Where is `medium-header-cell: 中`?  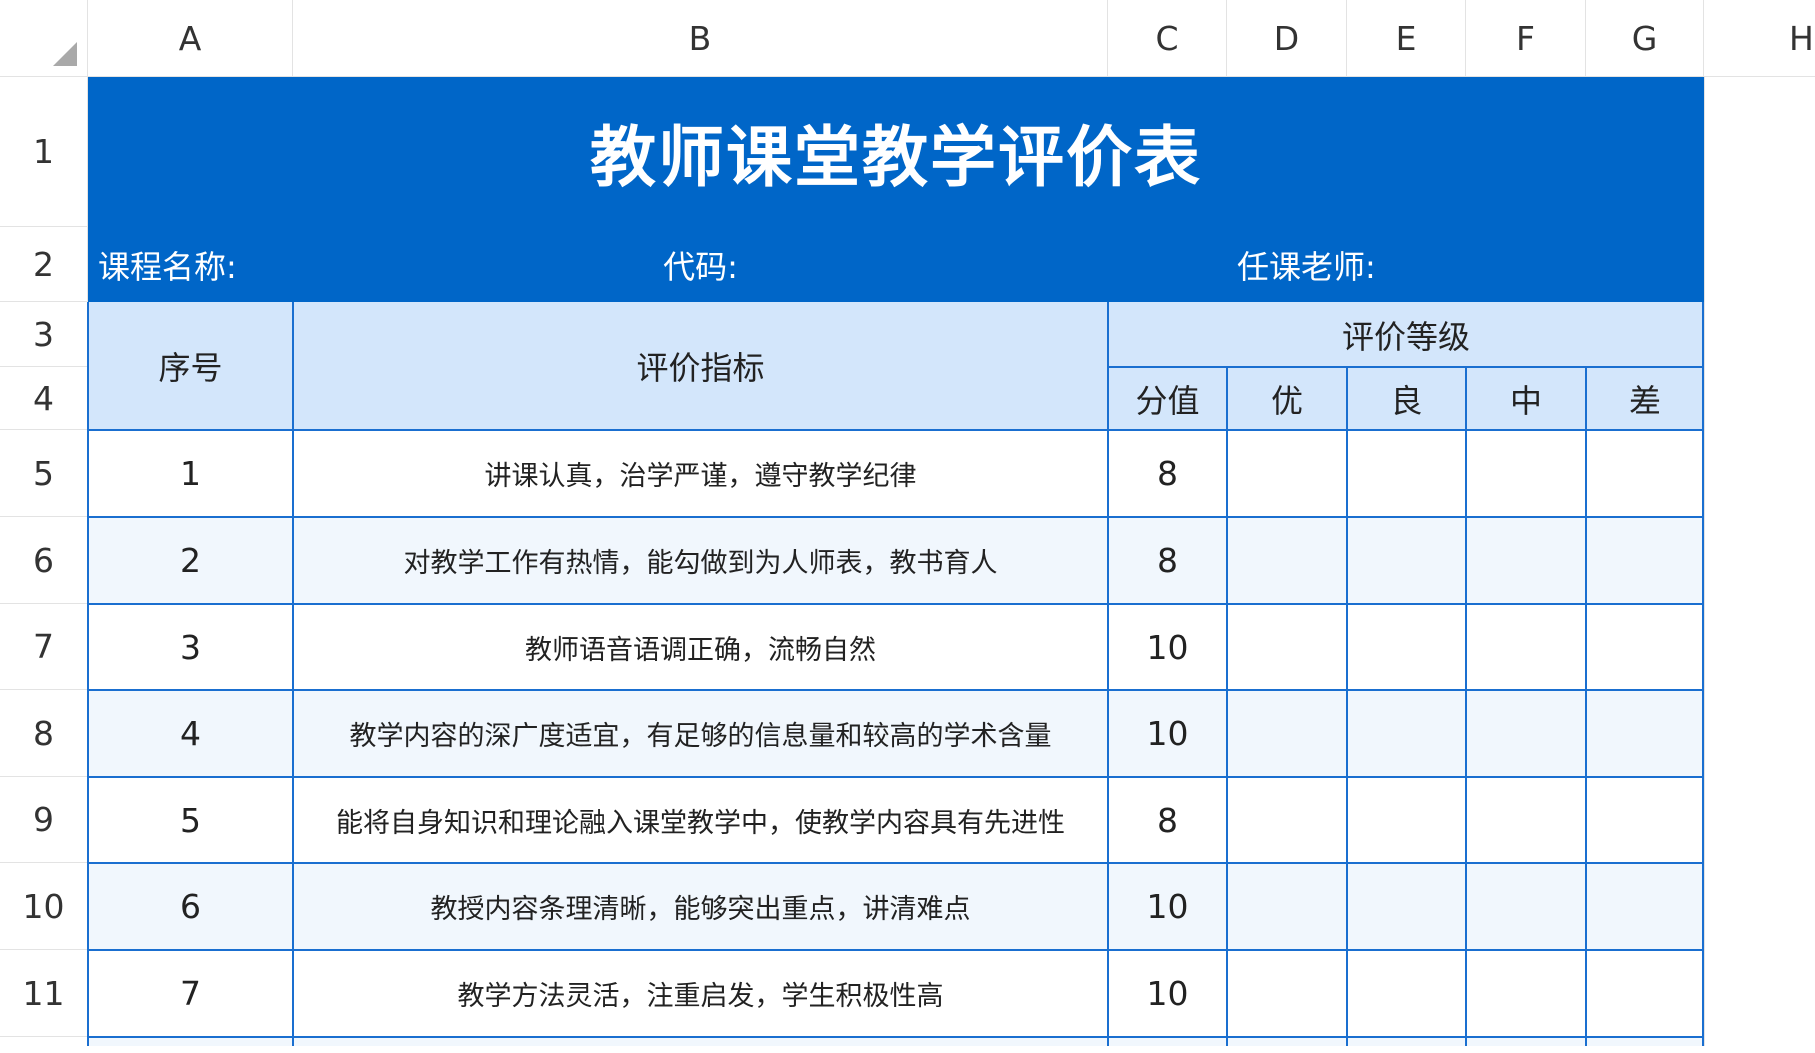 medium-header-cell: 中 is located at coordinates (1526, 398).